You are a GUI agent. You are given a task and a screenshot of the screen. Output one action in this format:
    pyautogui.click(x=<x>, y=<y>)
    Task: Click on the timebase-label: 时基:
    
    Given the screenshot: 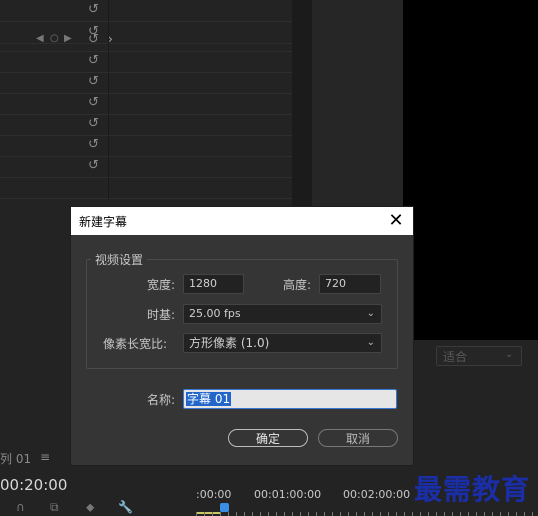 What is the action you would take?
    pyautogui.click(x=161, y=315)
    